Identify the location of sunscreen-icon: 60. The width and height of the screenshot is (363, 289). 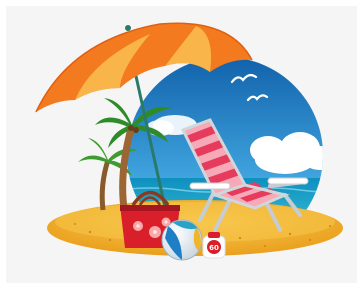
(214, 245).